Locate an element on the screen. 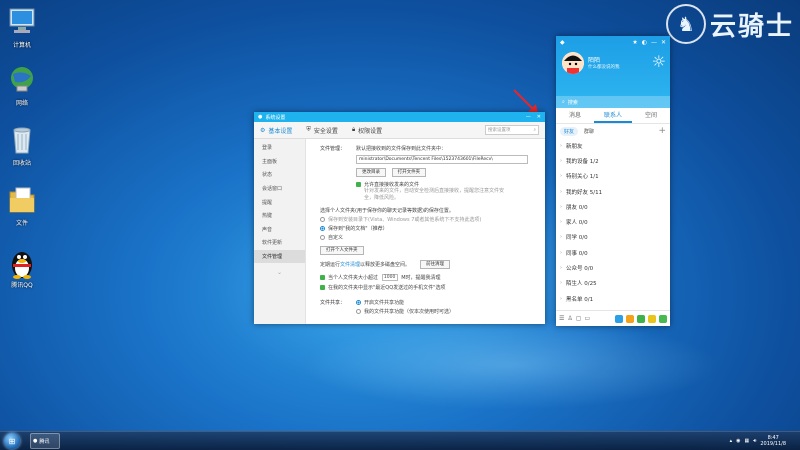  change-directory-button: 更改目录 is located at coordinates (371, 172).